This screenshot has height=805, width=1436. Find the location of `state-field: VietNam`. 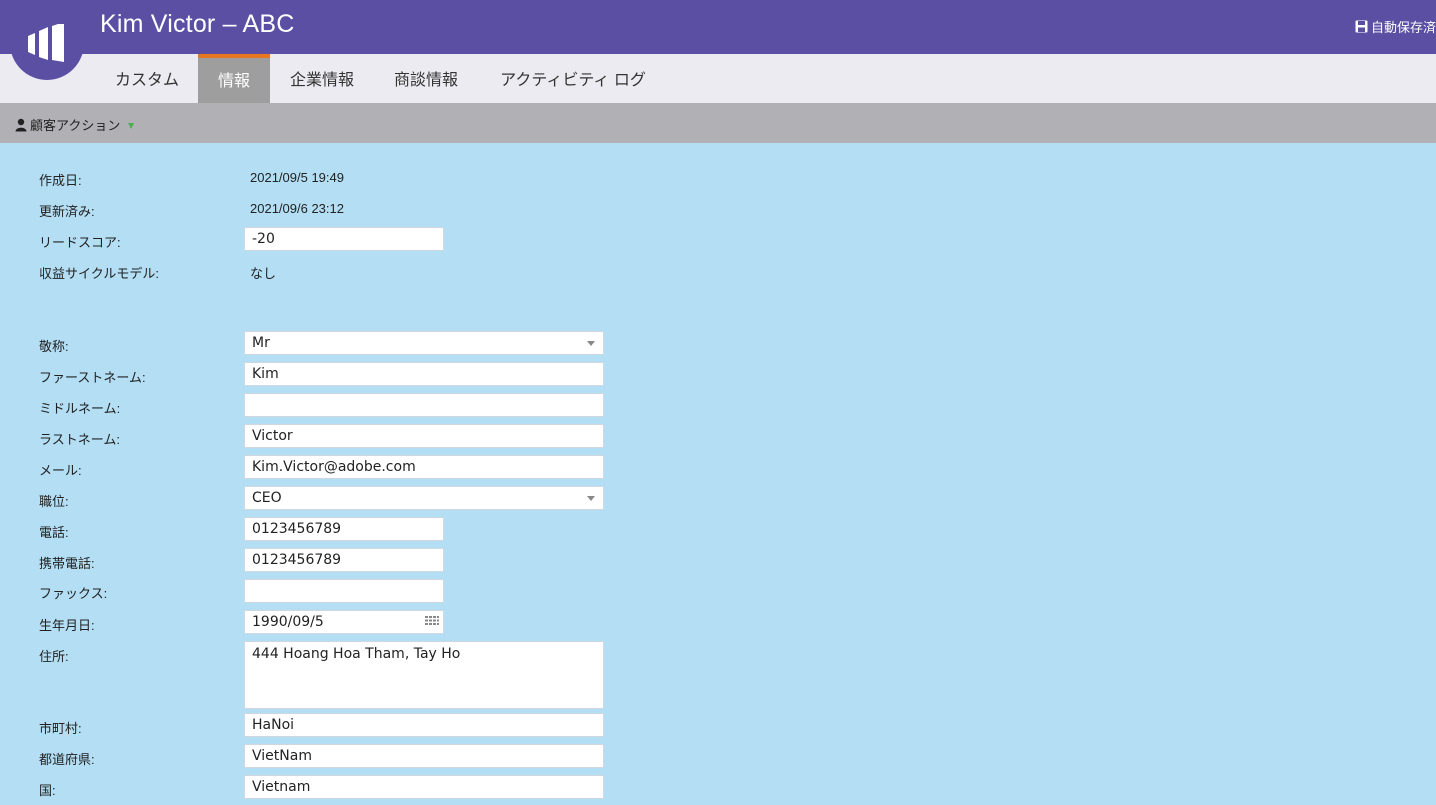

state-field: VietNam is located at coordinates (424, 756).